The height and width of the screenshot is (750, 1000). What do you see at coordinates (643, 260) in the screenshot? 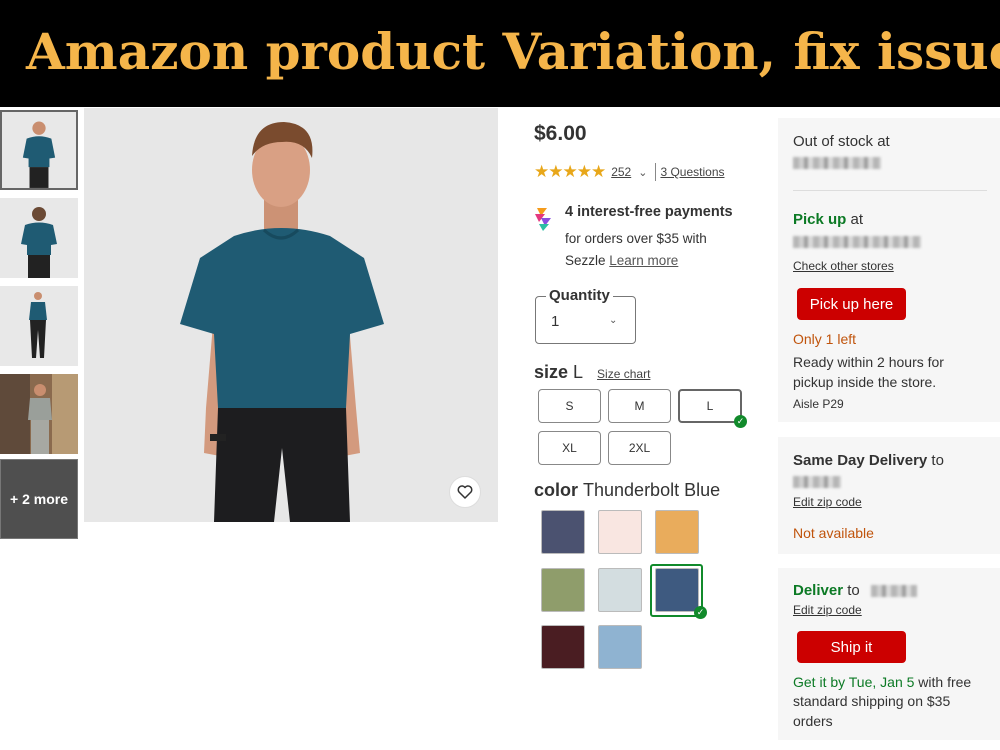
I see `learn-more-link: Learn more` at bounding box center [643, 260].